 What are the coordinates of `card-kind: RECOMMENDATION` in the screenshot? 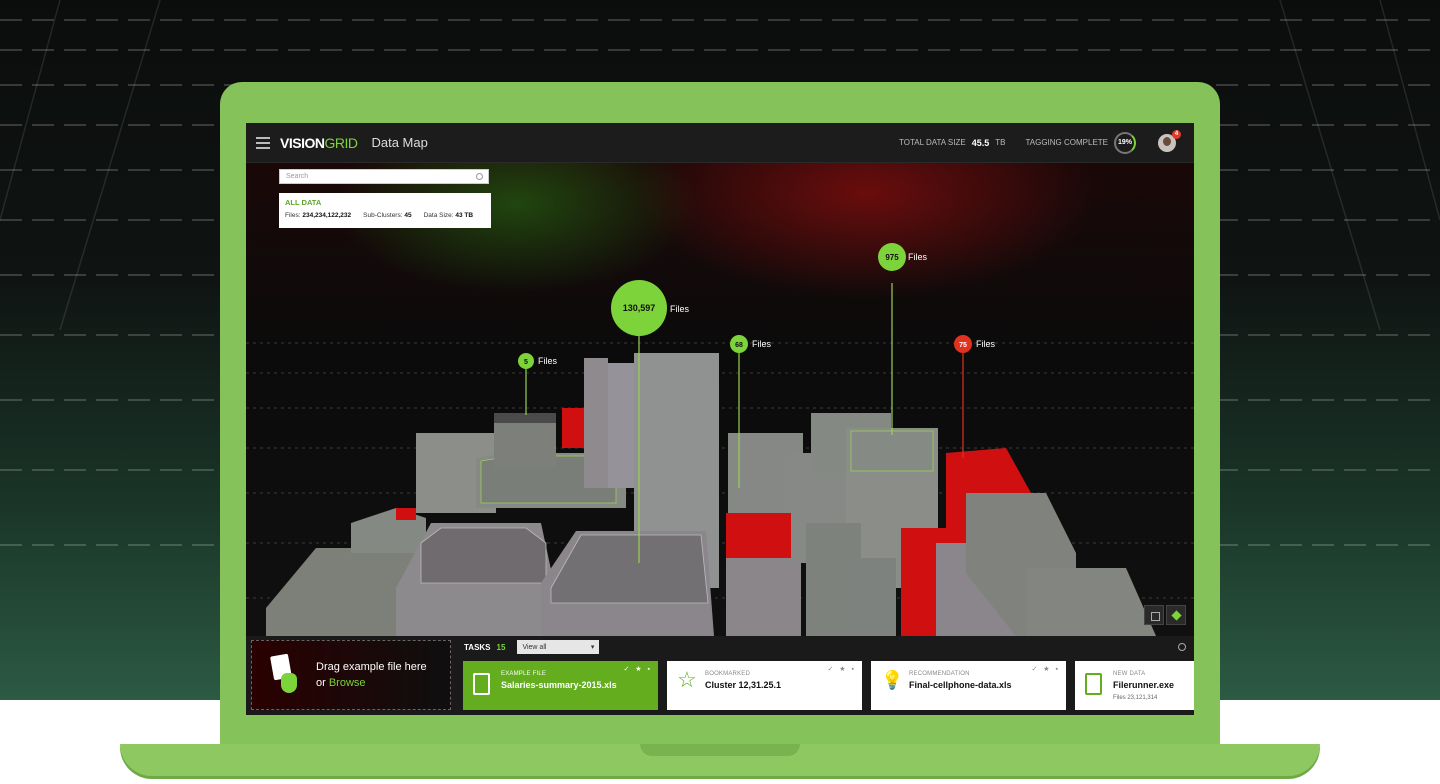 It's located at (939, 674).